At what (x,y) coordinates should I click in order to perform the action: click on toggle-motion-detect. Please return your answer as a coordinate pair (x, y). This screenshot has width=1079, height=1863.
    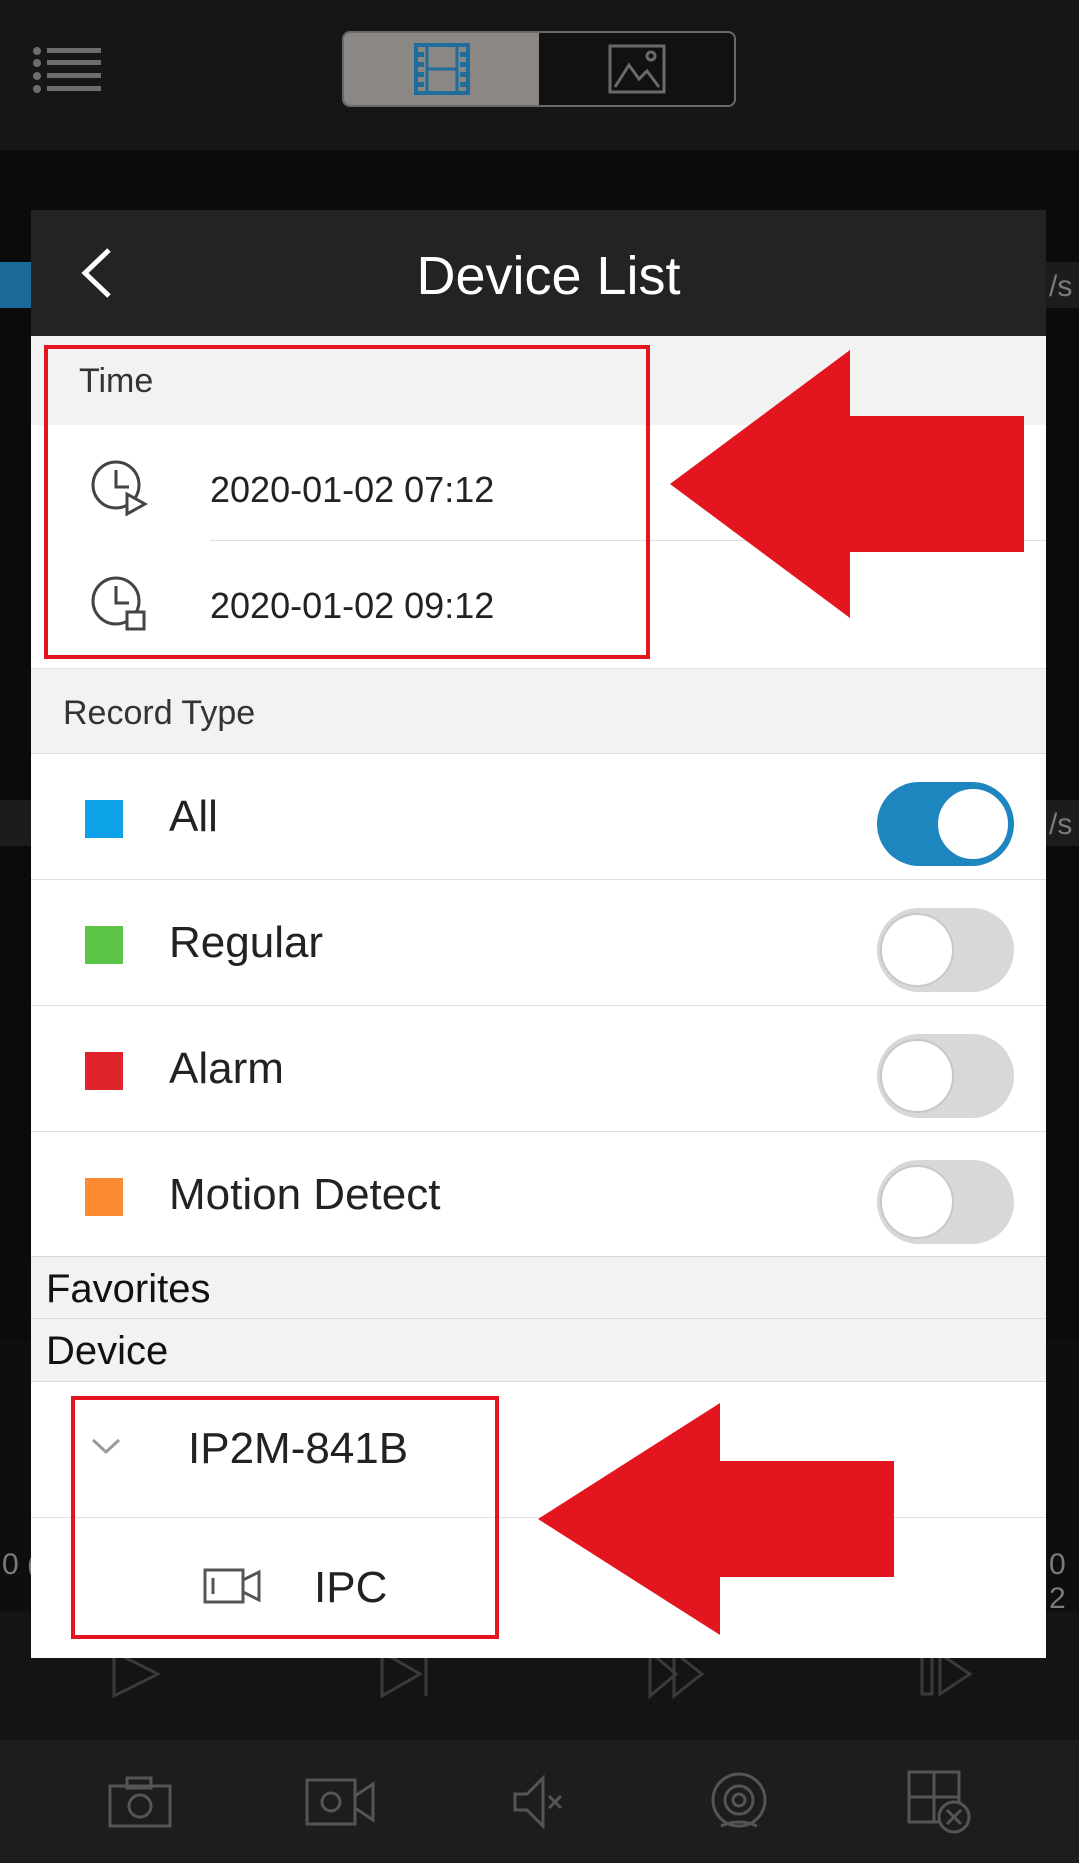
    Looking at the image, I should click on (945, 1202).